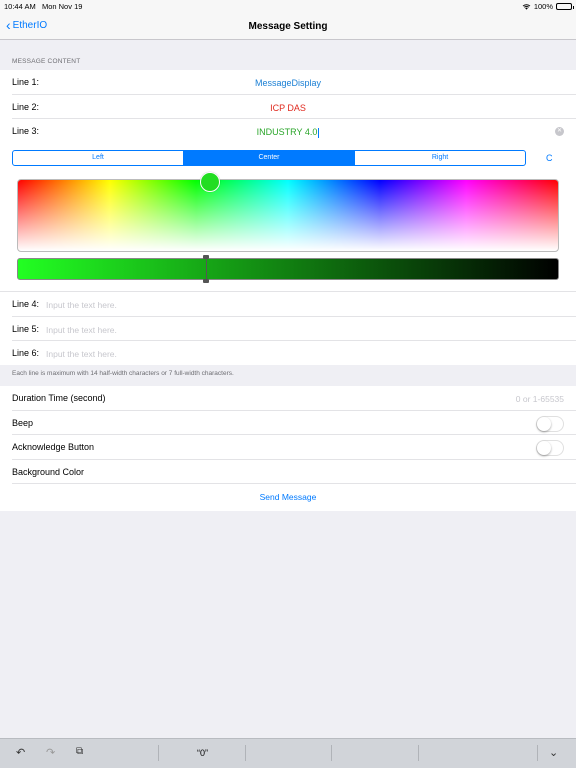 The width and height of the screenshot is (576, 768). Describe the element at coordinates (81, 354) in the screenshot. I see `line-6-input: Input the text here.` at that location.